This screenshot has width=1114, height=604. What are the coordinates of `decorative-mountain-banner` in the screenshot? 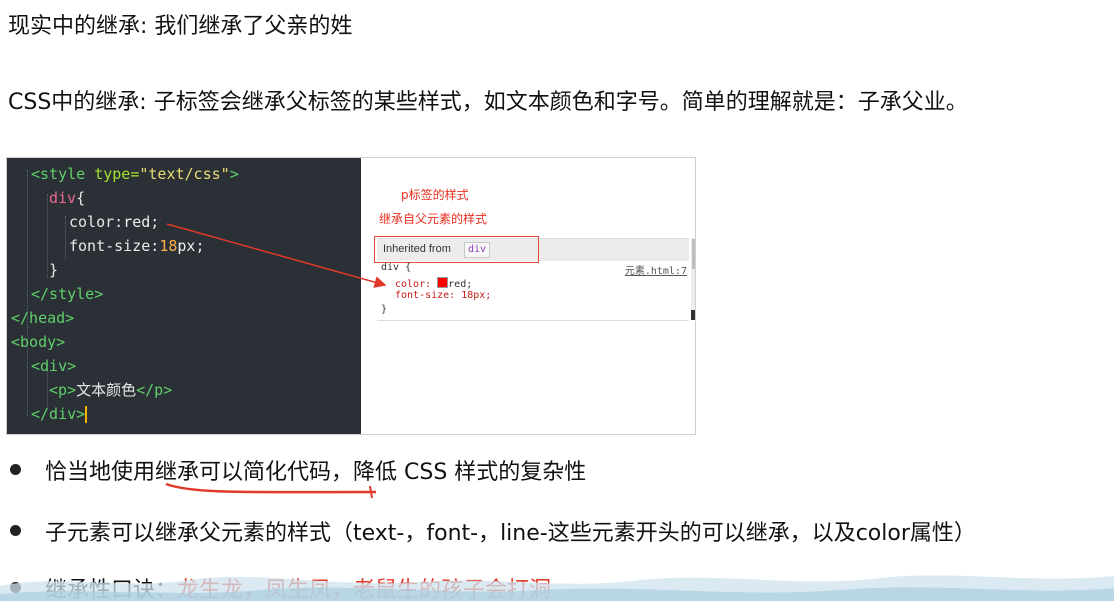 It's located at (557, 588).